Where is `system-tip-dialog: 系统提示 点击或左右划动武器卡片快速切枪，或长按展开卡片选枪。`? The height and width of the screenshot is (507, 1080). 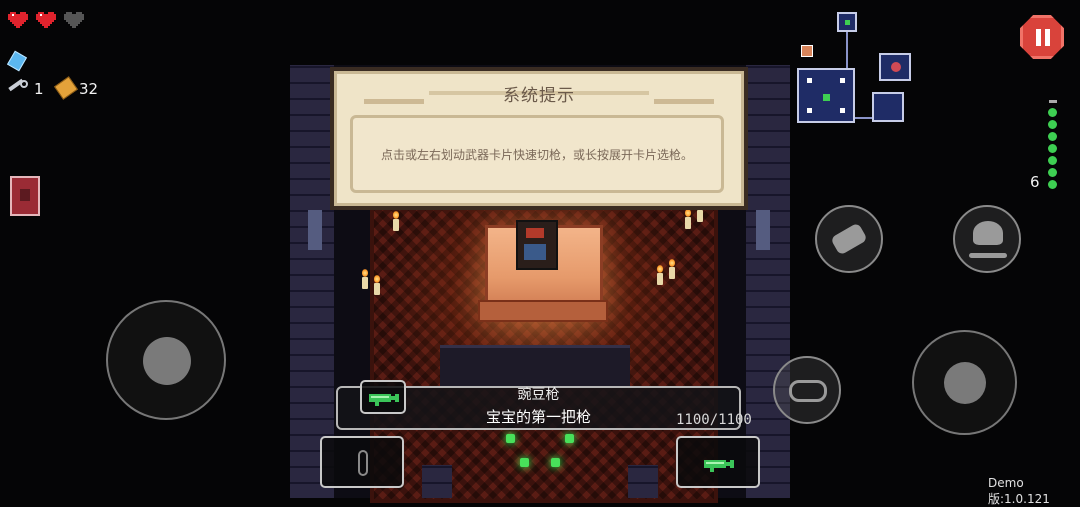 system-tip-dialog: 系统提示 点击或左右划动武器卡片快速切枪，或长按展开卡片选枪。 is located at coordinates (539, 138).